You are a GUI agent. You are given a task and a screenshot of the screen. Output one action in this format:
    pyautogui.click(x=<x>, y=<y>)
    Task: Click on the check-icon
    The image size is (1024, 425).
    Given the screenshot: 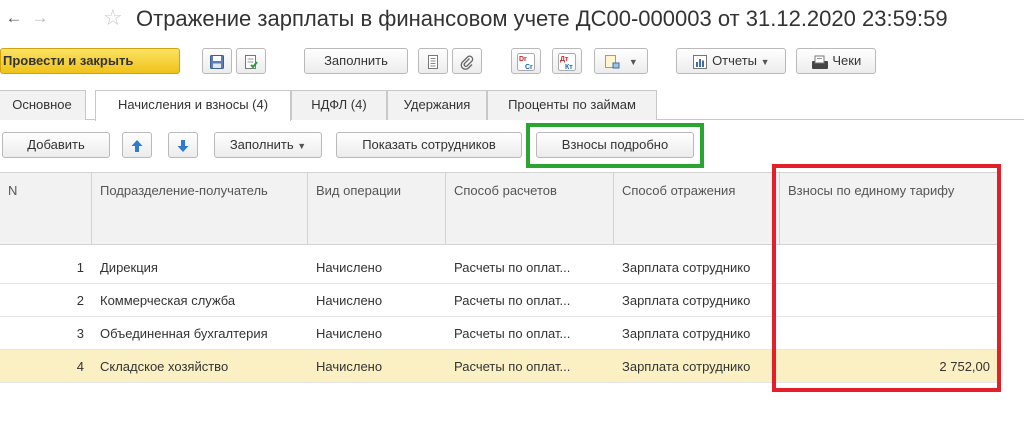 What is the action you would take?
    pyautogui.click(x=819, y=62)
    